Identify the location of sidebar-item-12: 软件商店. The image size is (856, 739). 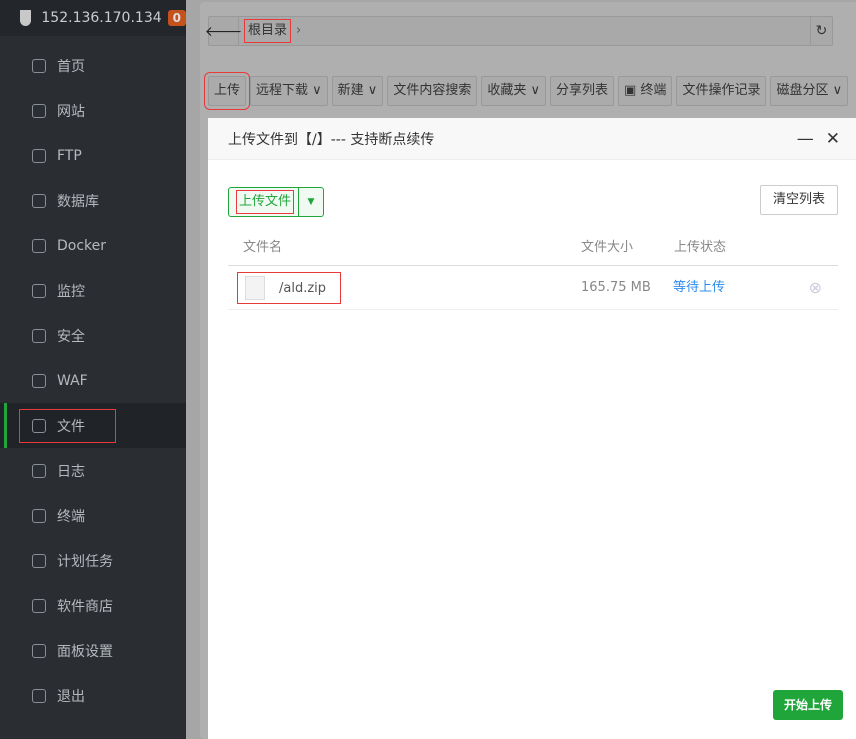
(93, 605).